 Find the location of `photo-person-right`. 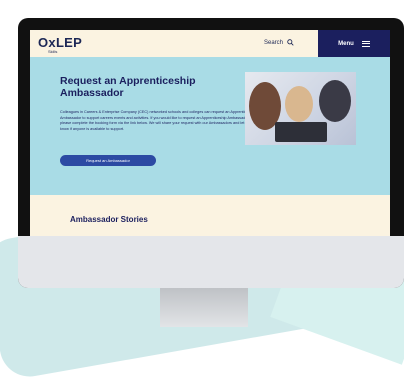

photo-person-right is located at coordinates (335, 101).